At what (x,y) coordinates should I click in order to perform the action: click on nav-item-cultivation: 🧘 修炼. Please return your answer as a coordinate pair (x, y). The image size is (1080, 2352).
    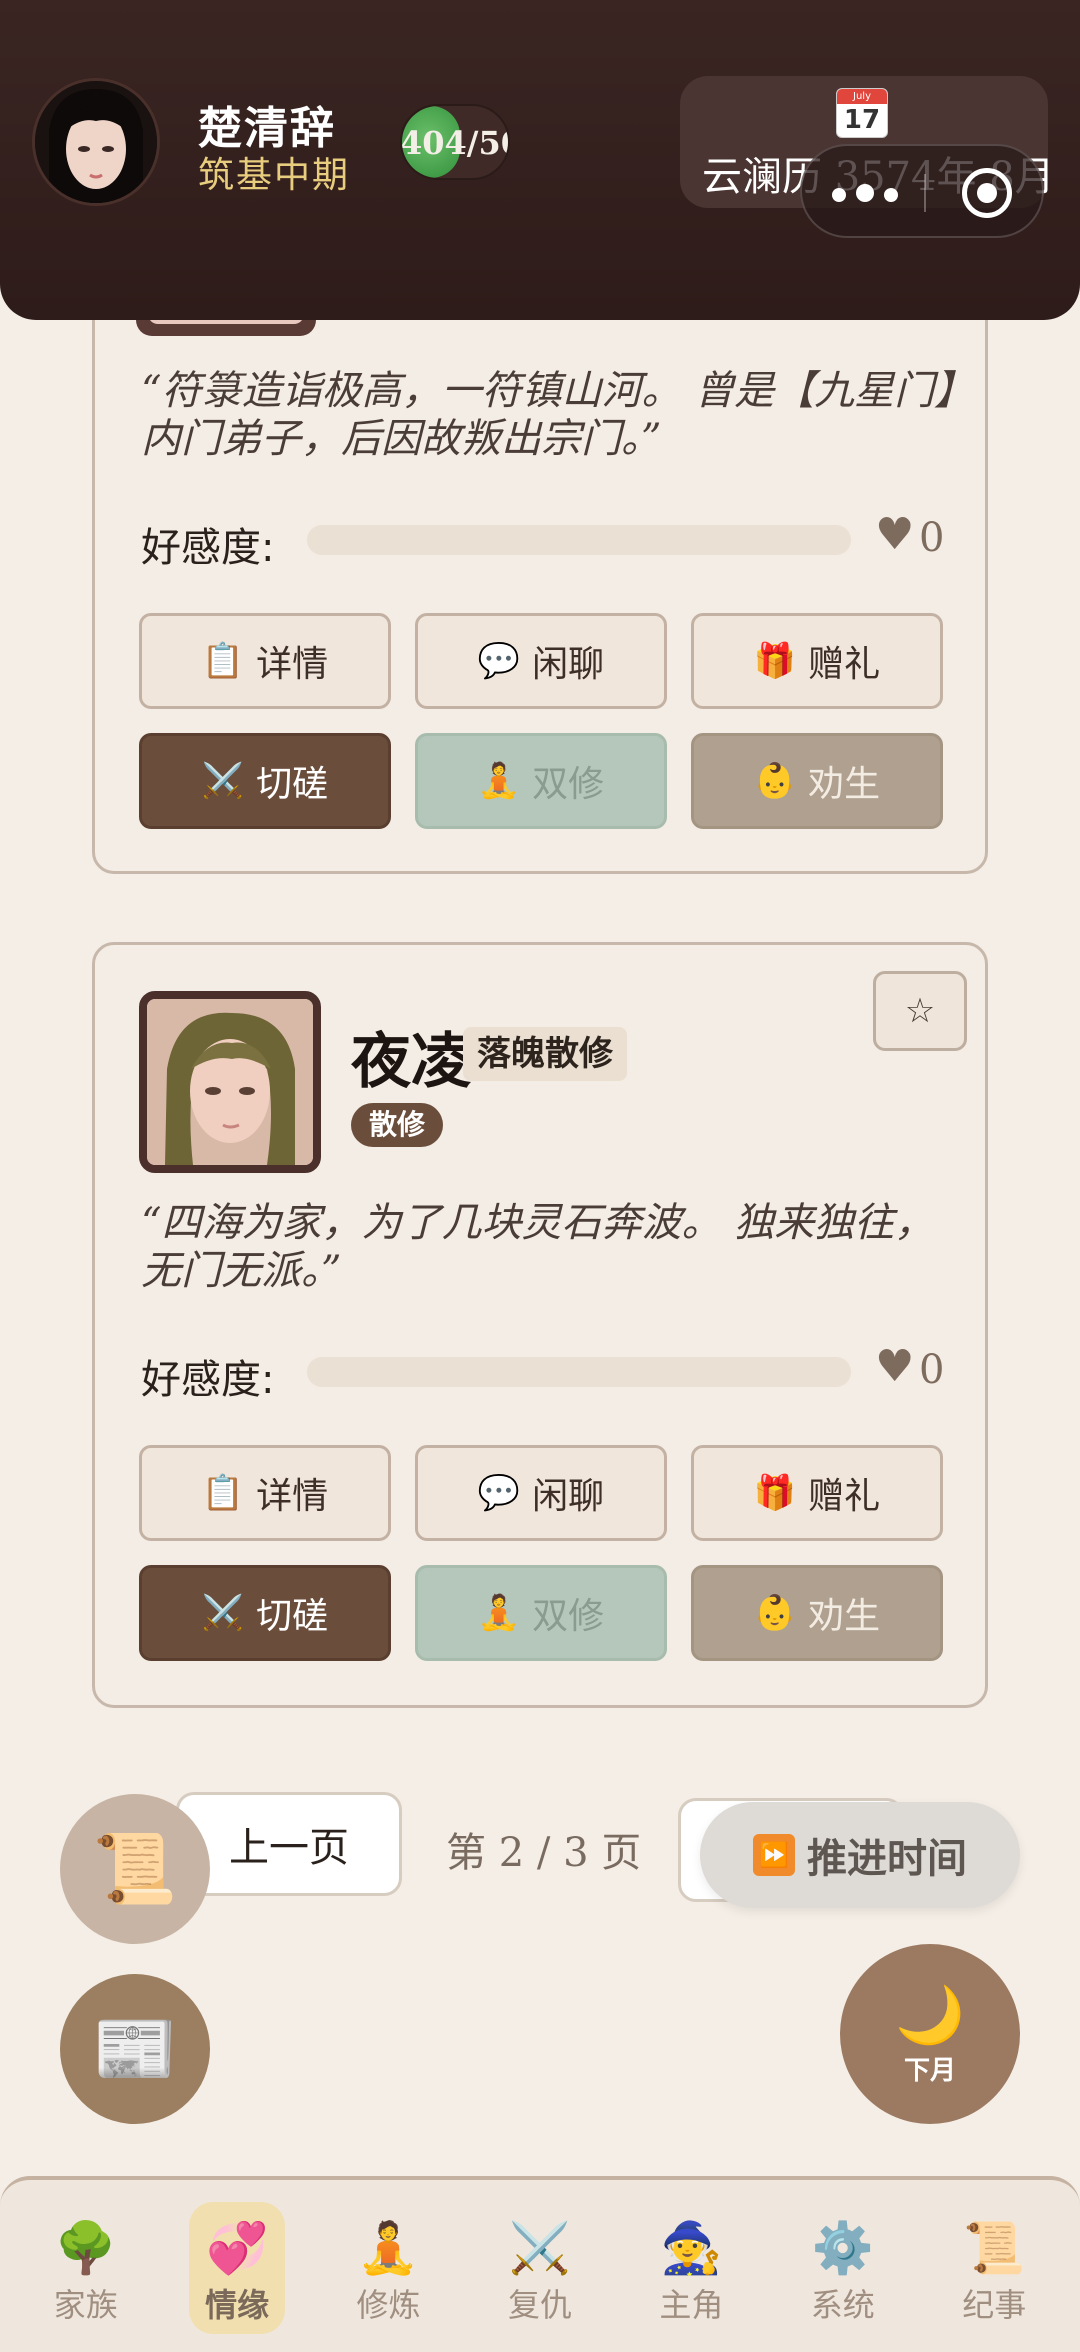
    Looking at the image, I should click on (389, 2266).